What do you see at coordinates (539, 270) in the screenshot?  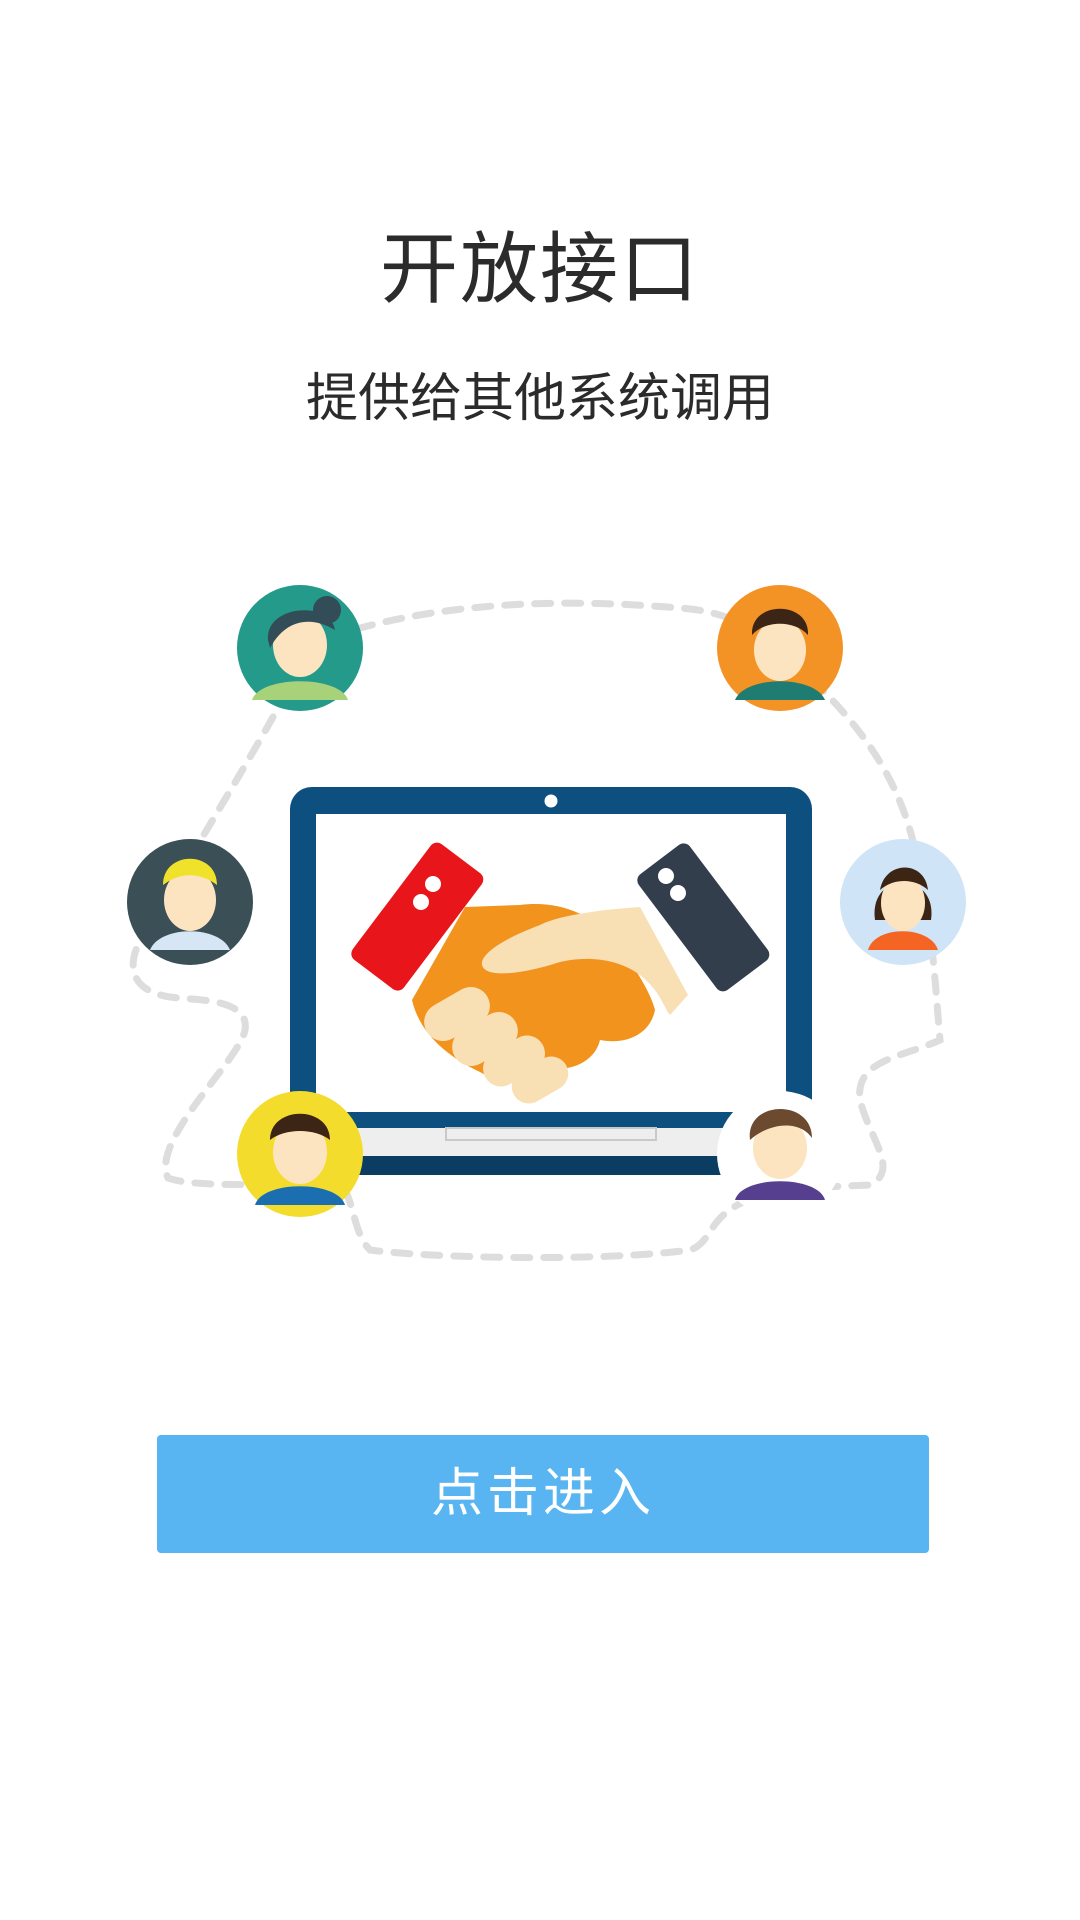 I see `page-title: 开放接口` at bounding box center [539, 270].